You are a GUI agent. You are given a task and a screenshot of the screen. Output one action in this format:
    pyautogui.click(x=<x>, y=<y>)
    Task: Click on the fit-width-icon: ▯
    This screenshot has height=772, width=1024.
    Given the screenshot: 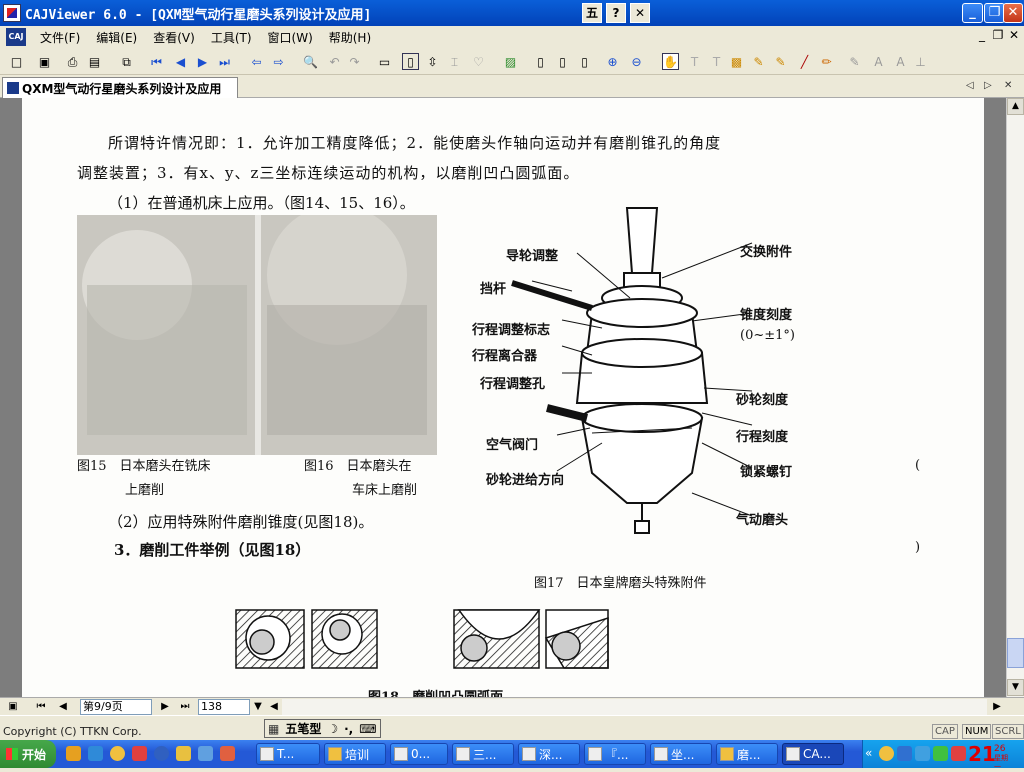 What is the action you would take?
    pyautogui.click(x=562, y=61)
    